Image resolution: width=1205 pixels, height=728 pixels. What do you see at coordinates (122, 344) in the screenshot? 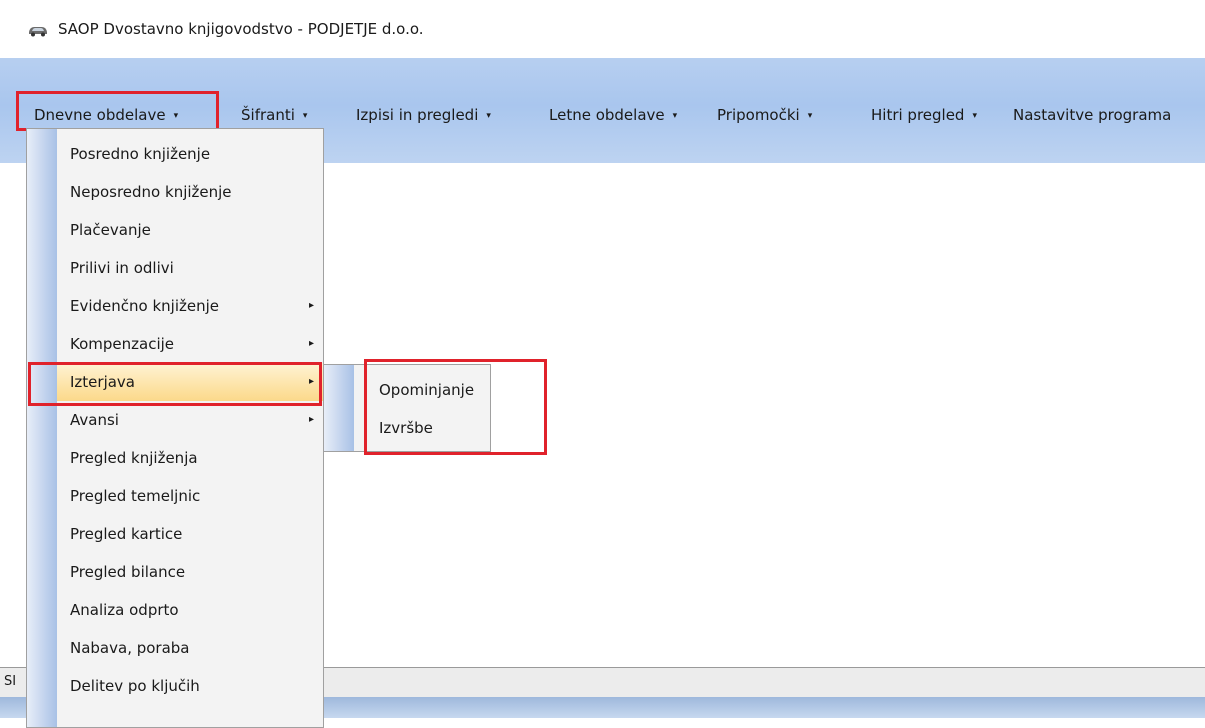
I see `menu-item-label: Kompenzacije` at bounding box center [122, 344].